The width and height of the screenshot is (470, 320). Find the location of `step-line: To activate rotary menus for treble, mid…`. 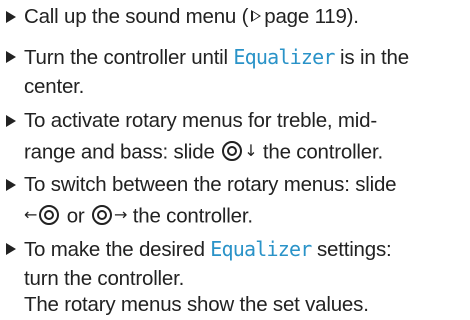

step-line: To activate rotary menus for treble, mid… is located at coordinates (235, 121).